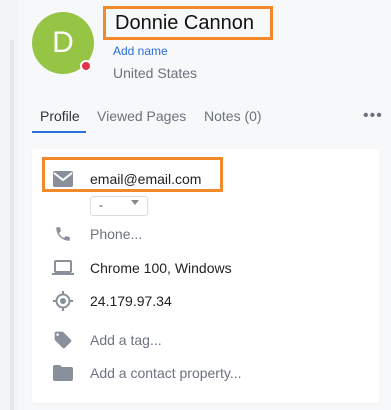 The width and height of the screenshot is (391, 410). I want to click on location-target-icon, so click(63, 301).